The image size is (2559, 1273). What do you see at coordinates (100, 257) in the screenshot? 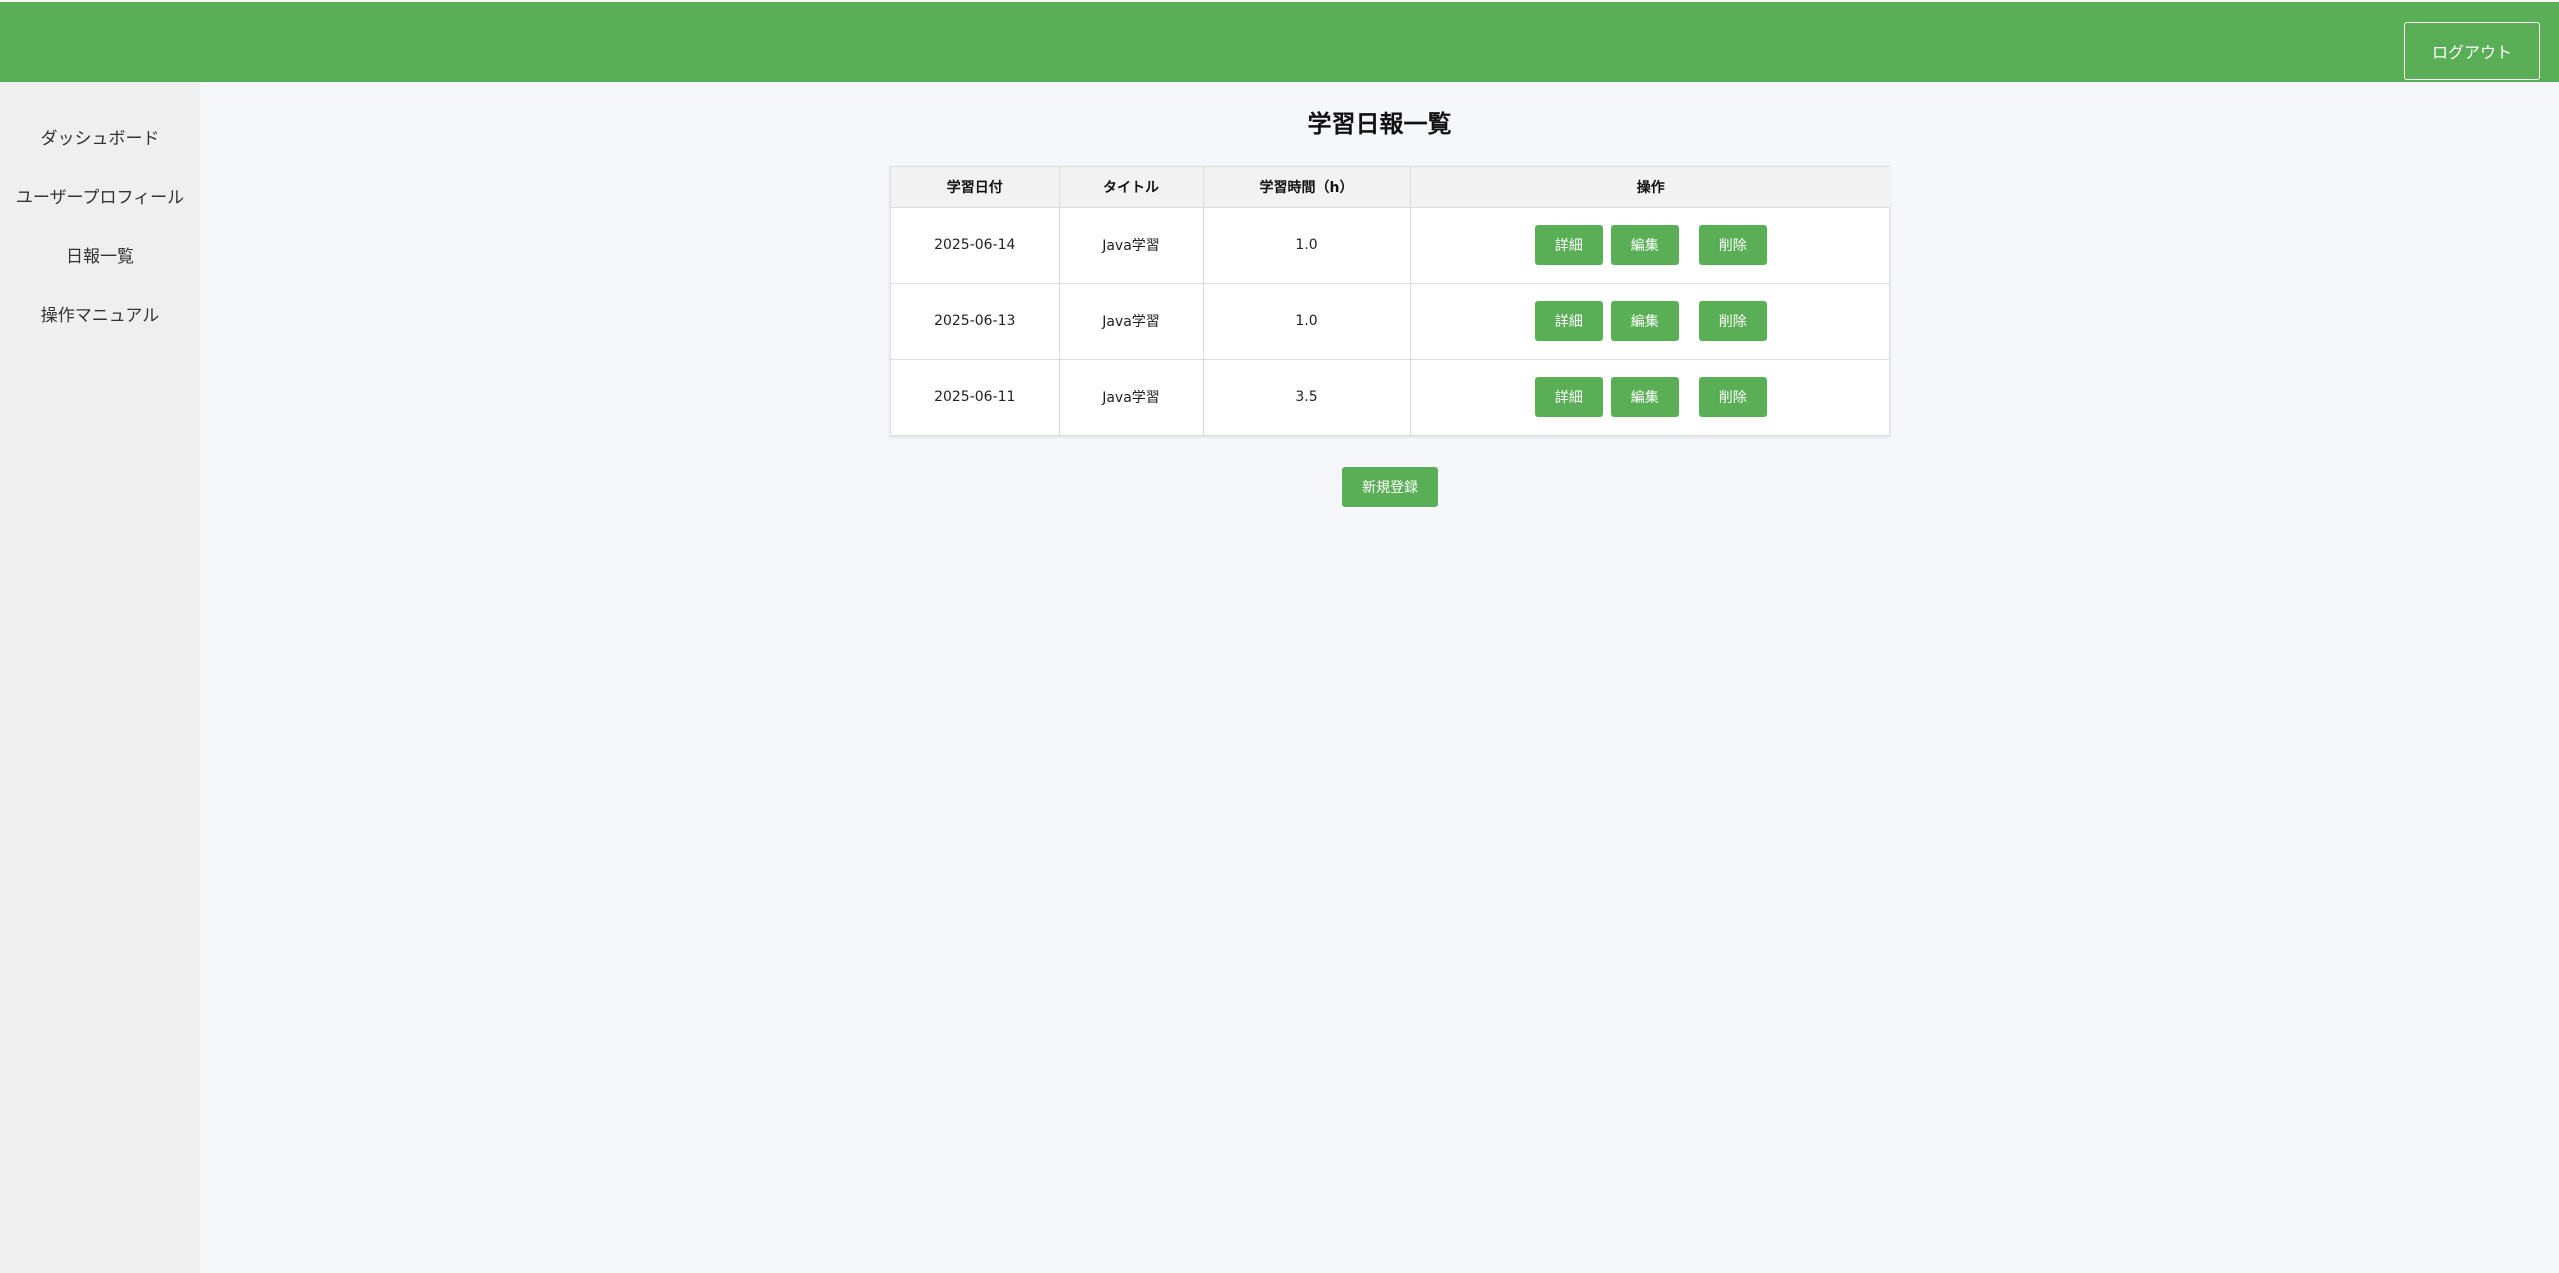
I see `sidebar-item-report-list: 日報一覧` at bounding box center [100, 257].